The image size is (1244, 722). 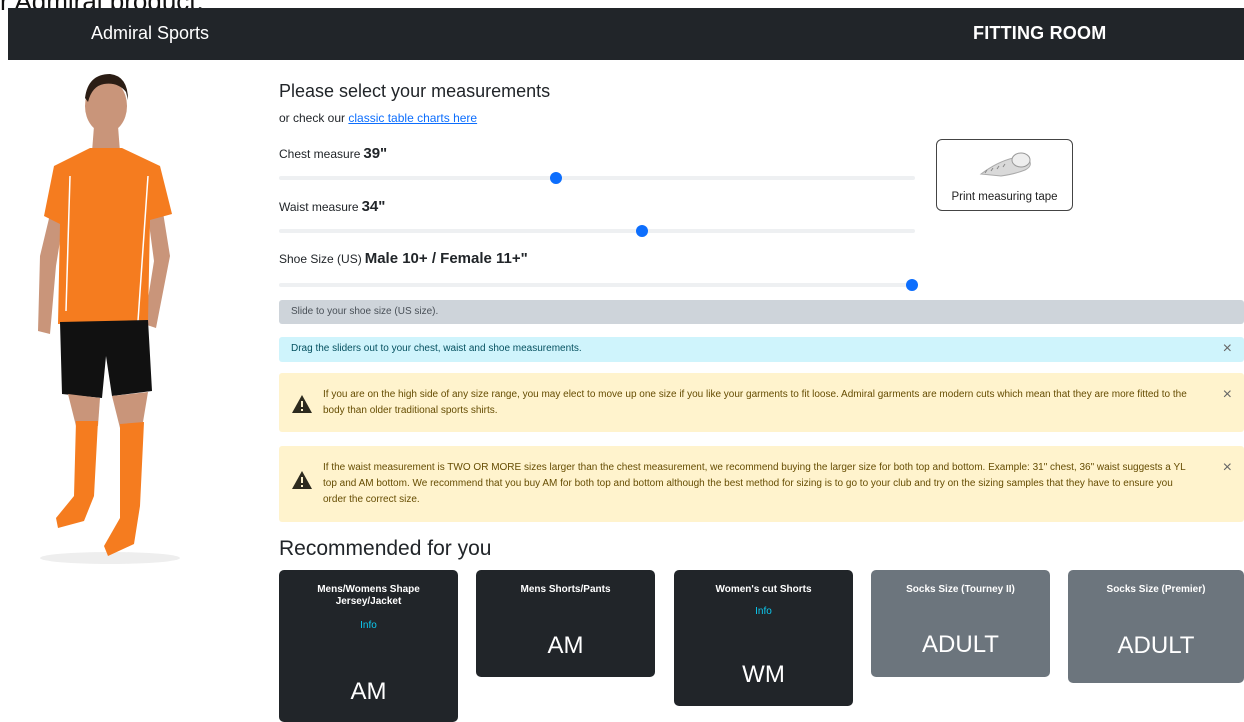 I want to click on measuring-tape-icon, so click(x=1005, y=164).